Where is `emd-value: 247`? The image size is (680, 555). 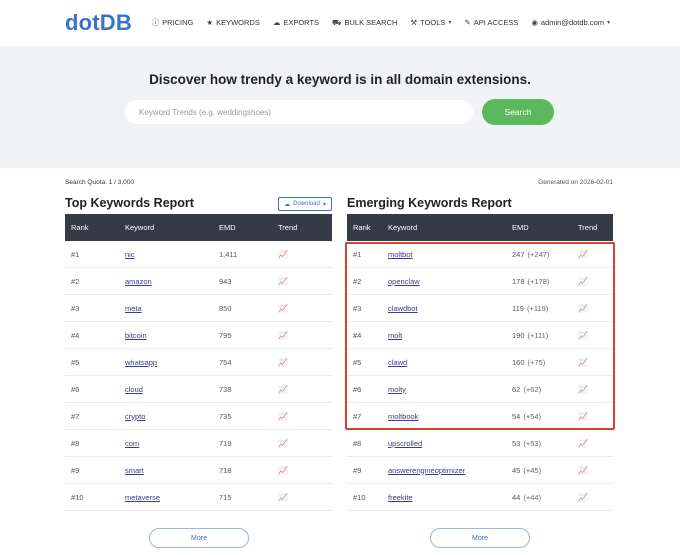
emd-value: 247 is located at coordinates (518, 254).